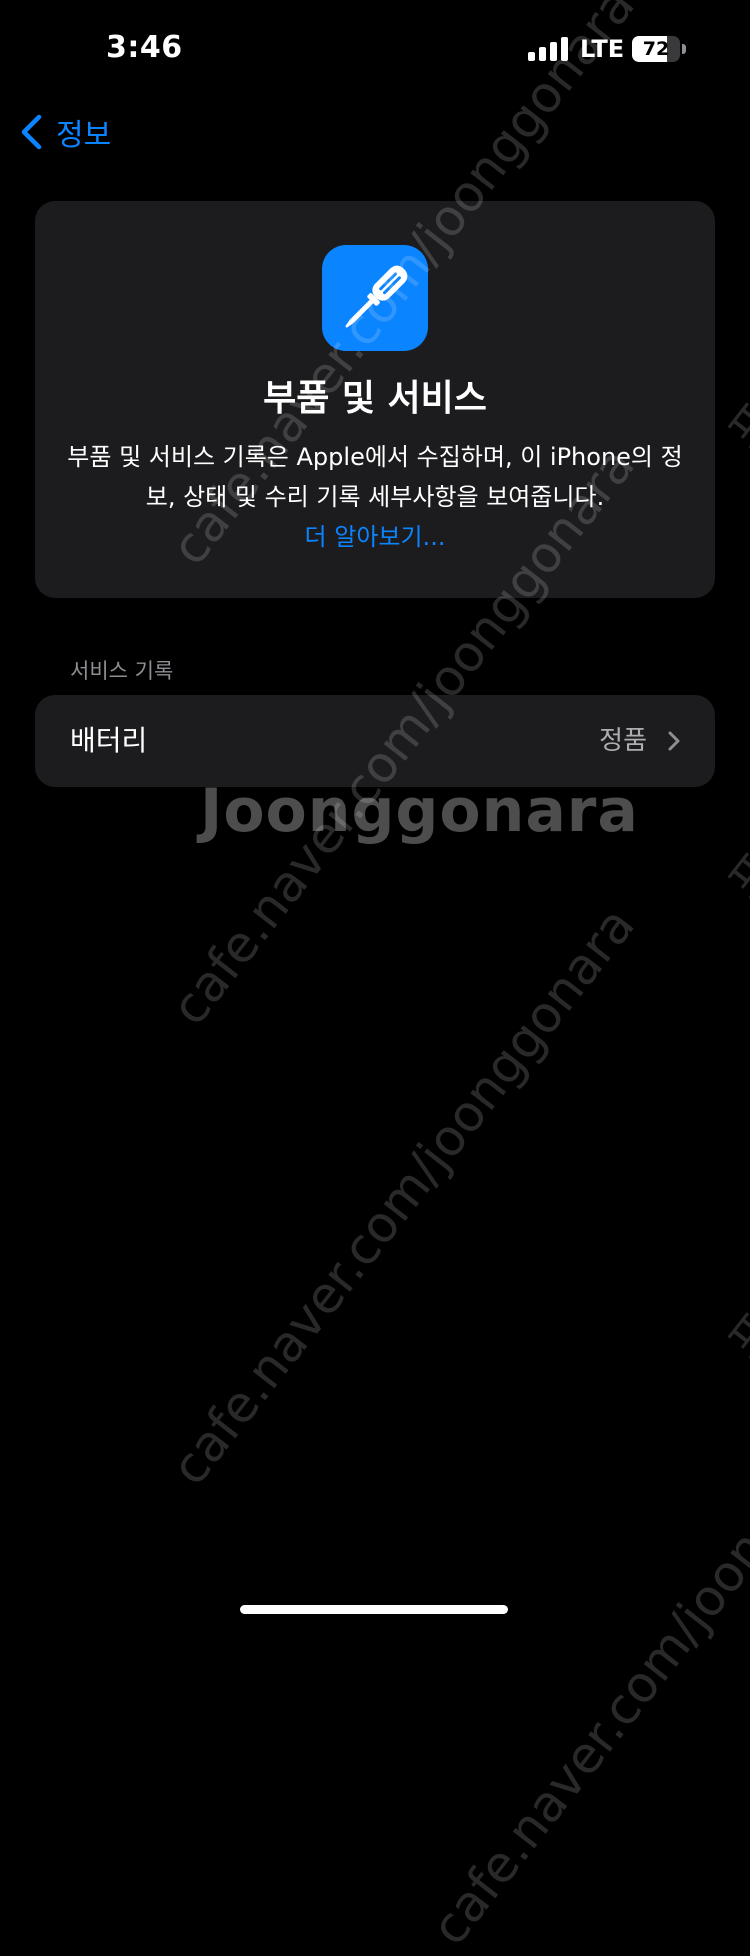  Describe the element at coordinates (375, 50) in the screenshot. I see `status-bar: 3:46 LTE 72` at that location.